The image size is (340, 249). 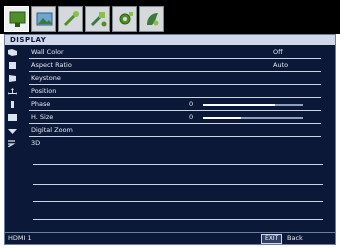 What do you see at coordinates (20, 238) in the screenshot?
I see `input-source: HDMI 1` at bounding box center [20, 238].